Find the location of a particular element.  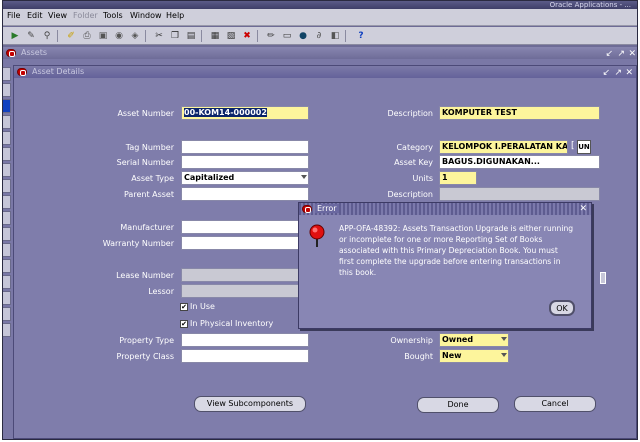

in-physical-inventory-checkbox: ✔ In Physical Inventory is located at coordinates (226, 323).